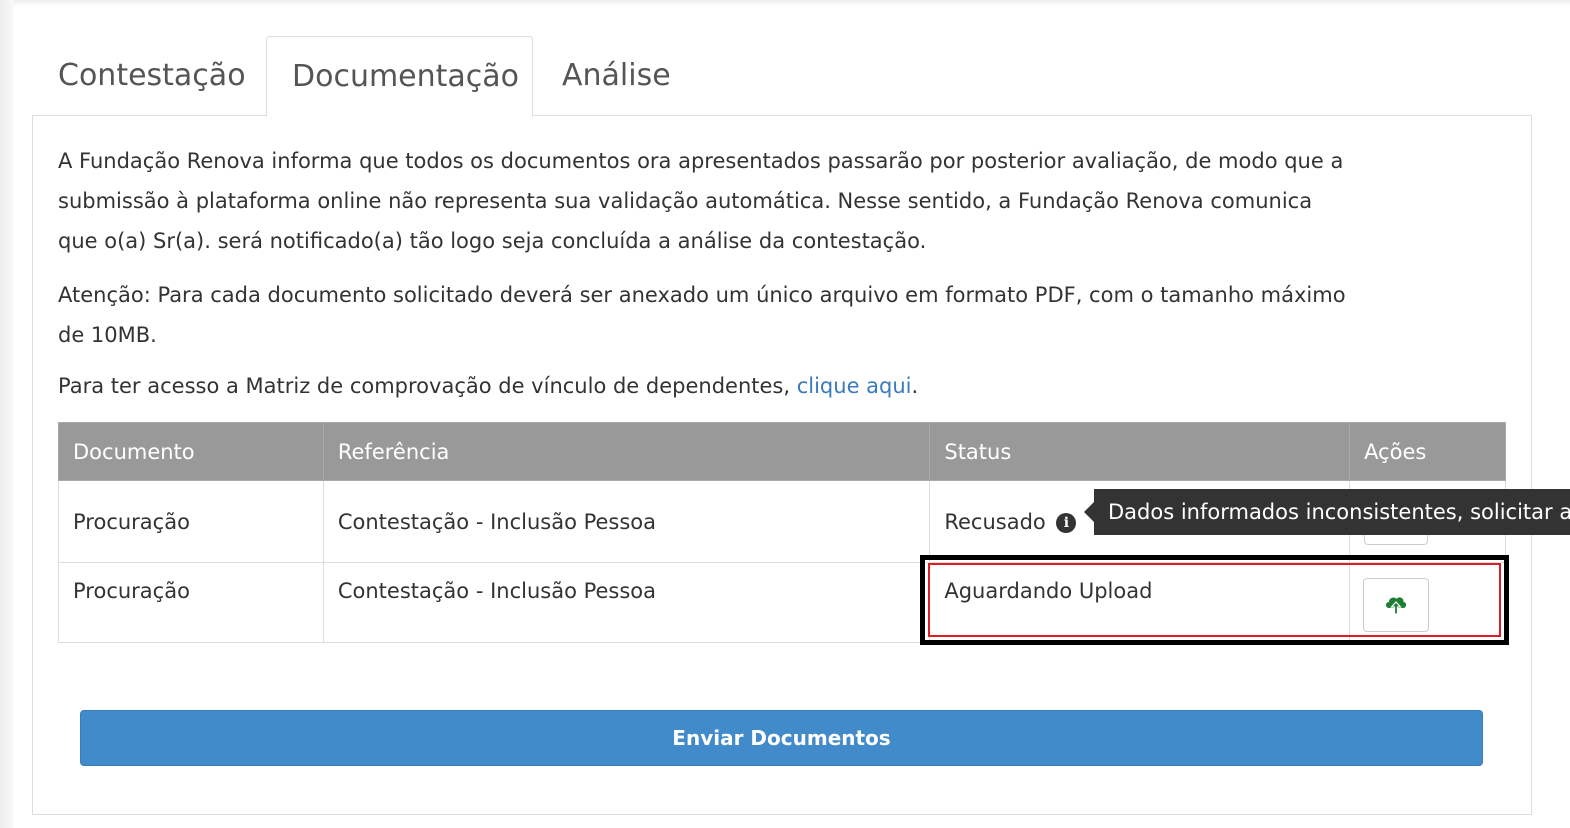 The height and width of the screenshot is (828, 1570). I want to click on header-referencia: Referência, so click(626, 451).